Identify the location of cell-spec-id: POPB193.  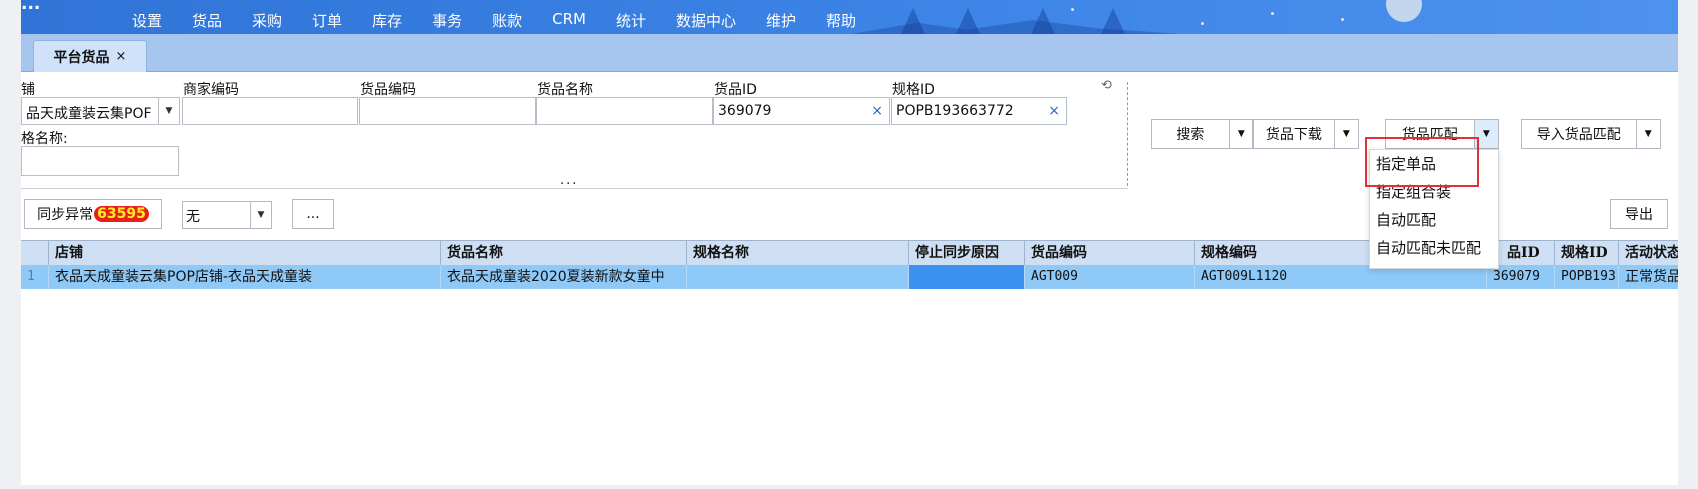
(1587, 277).